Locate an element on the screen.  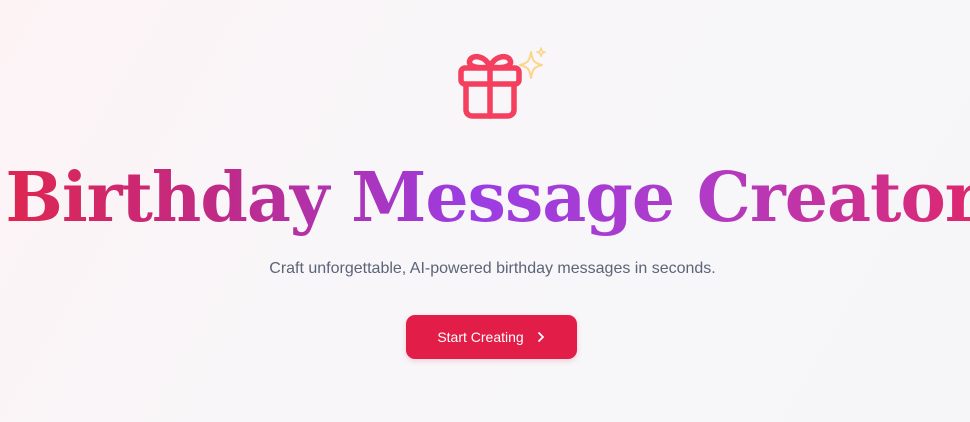
gift-icon is located at coordinates (502, 83).